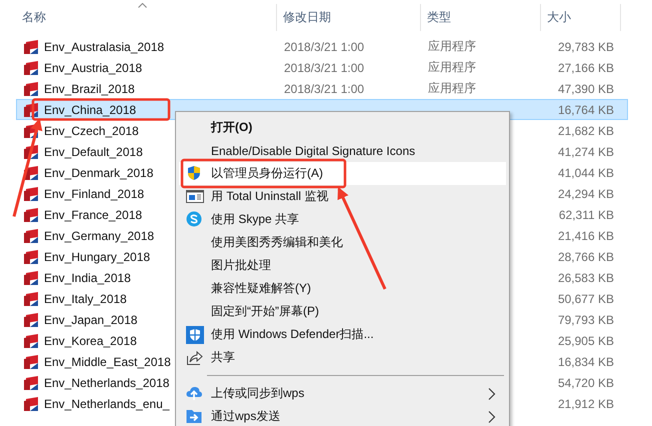 Image resolution: width=652 pixels, height=426 pixels. What do you see at coordinates (586, 89) in the screenshot?
I see `size-cell: 47,390 KB` at bounding box center [586, 89].